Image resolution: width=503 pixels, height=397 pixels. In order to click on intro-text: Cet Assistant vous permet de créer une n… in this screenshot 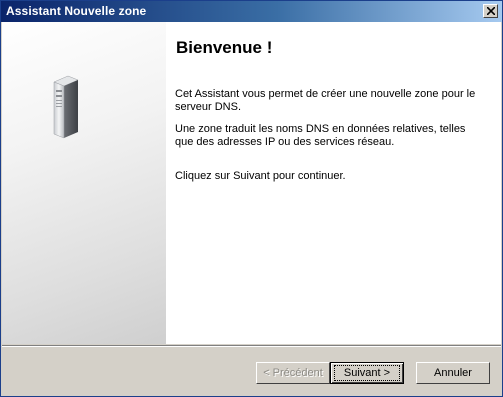, I will do `click(325, 100)`.